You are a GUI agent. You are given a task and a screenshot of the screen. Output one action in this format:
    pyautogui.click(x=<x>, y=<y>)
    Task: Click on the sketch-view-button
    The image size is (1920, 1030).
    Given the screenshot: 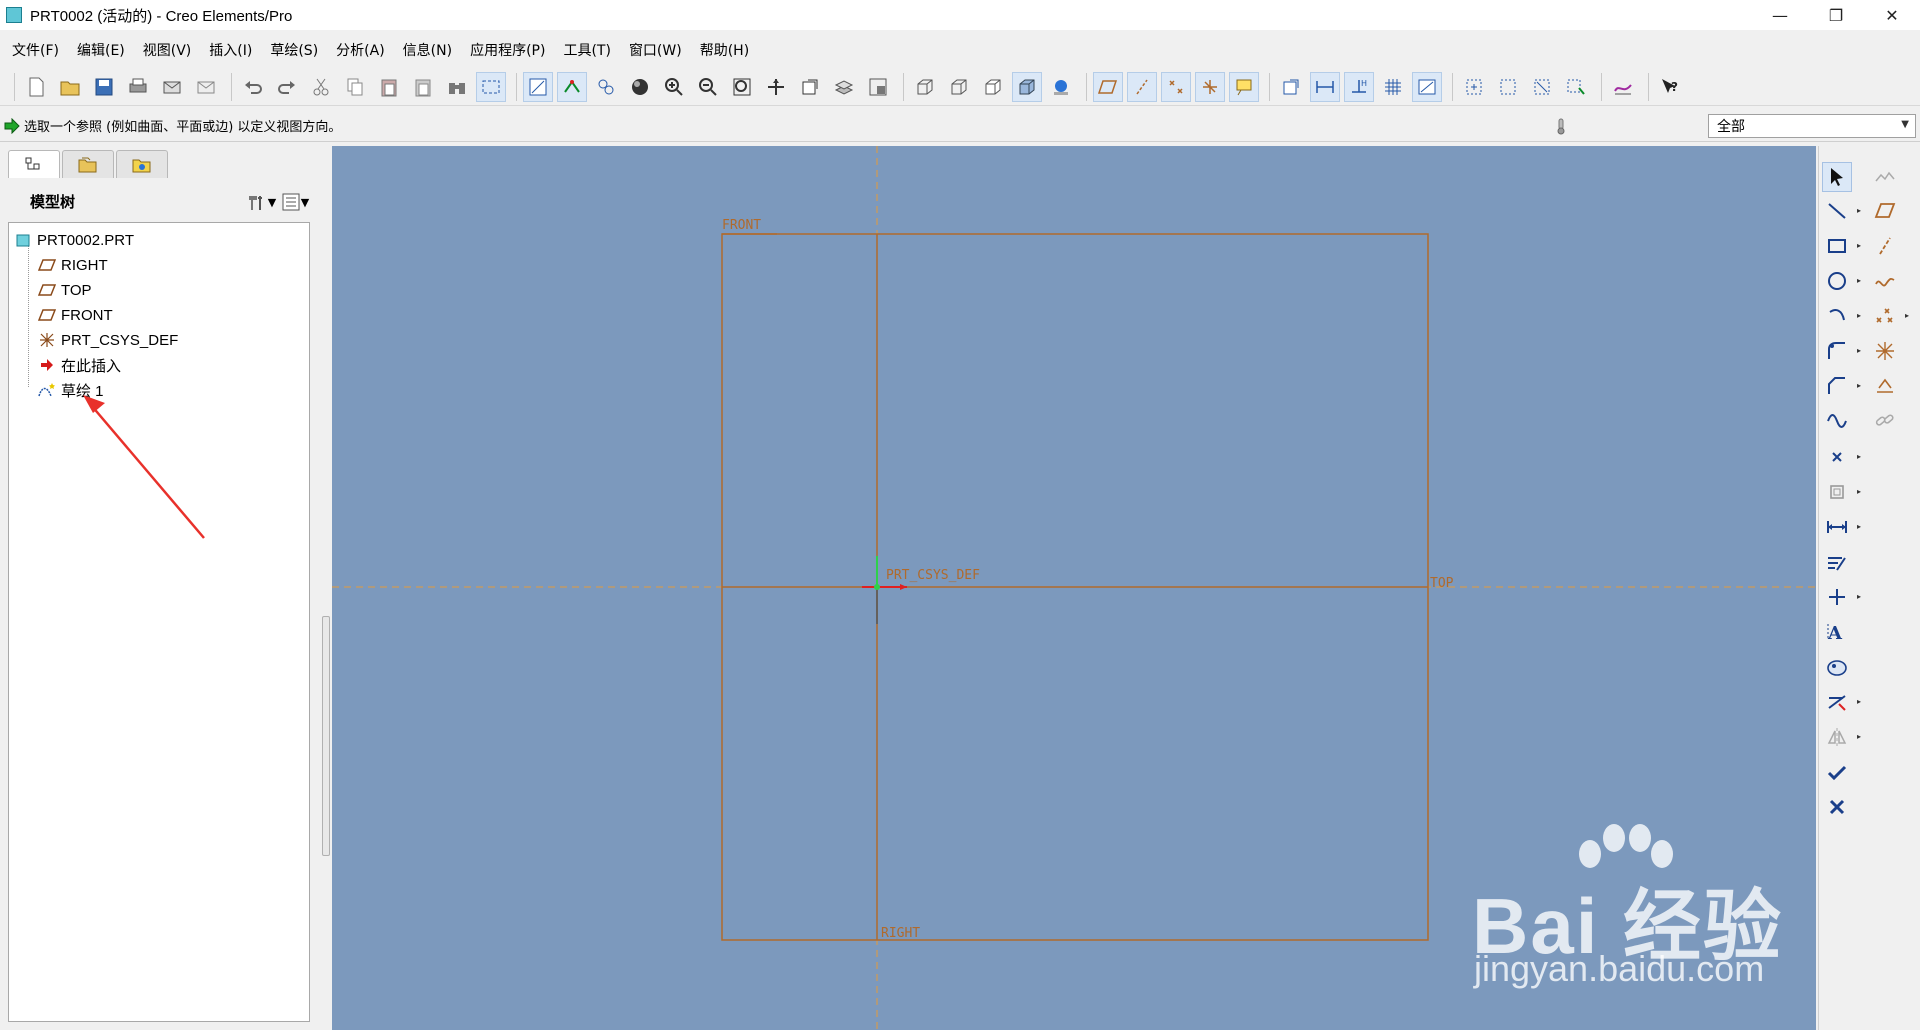 What is the action you would take?
    pyautogui.click(x=538, y=86)
    